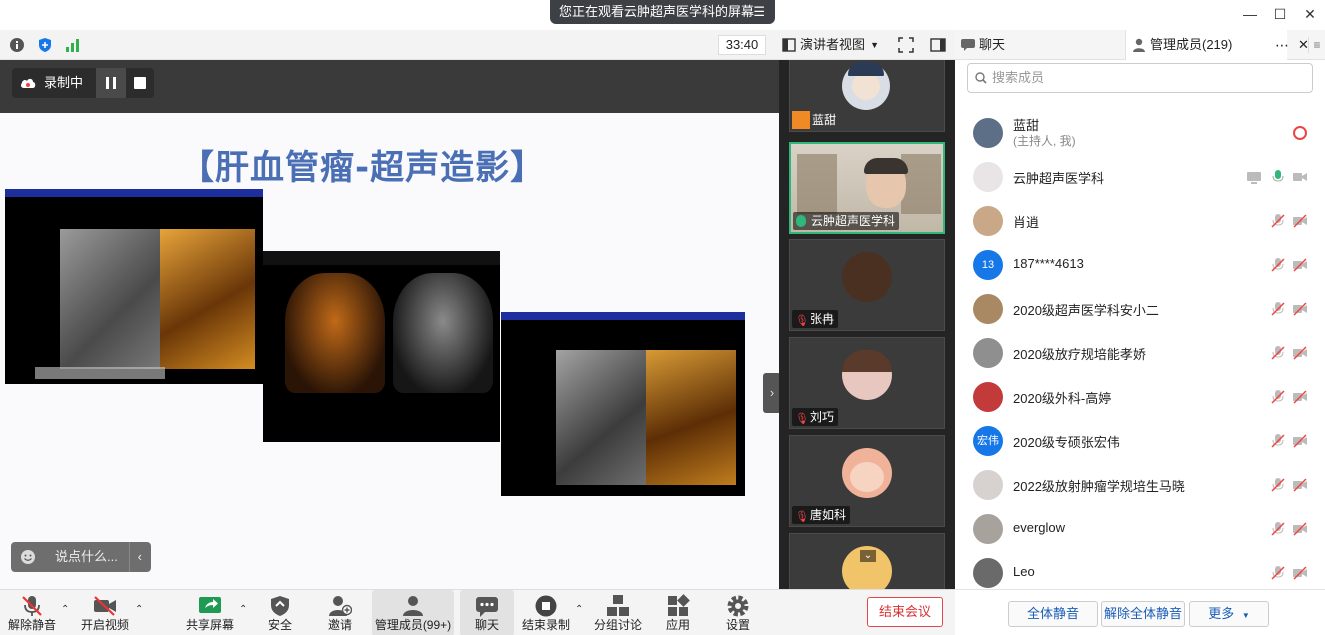  Describe the element at coordinates (938, 45) in the screenshot. I see `sidebar-toggle-icon` at that location.